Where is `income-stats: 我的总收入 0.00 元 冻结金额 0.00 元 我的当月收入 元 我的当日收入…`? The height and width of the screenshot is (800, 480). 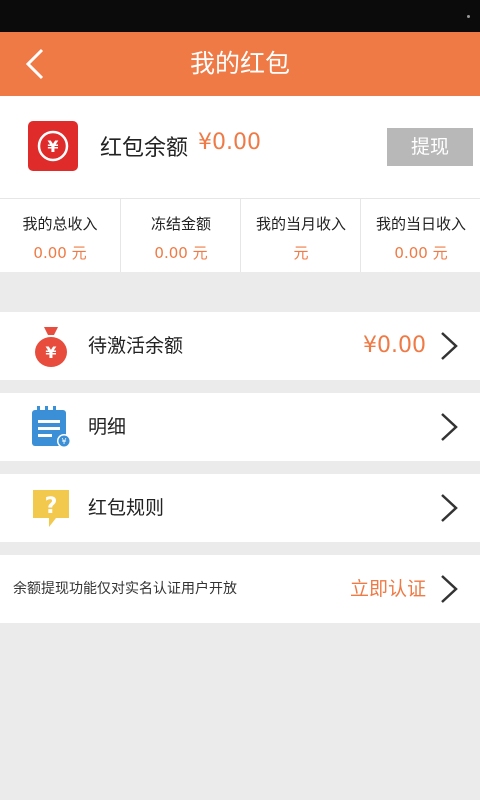
income-stats: 我的总收入 0.00 元 冻结金额 0.00 元 我的当月收入 元 我的当日收入… is located at coordinates (240, 235).